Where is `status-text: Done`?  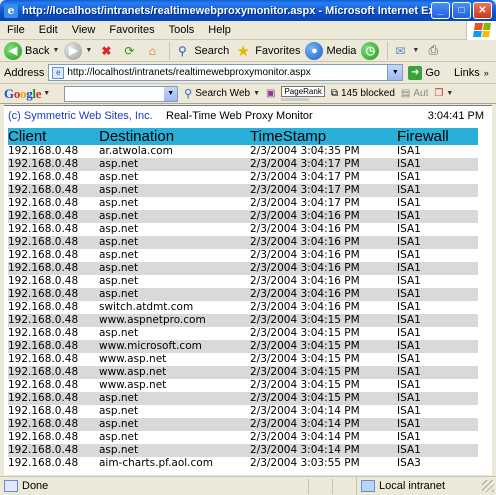
status-text: Done is located at coordinates (35, 486).